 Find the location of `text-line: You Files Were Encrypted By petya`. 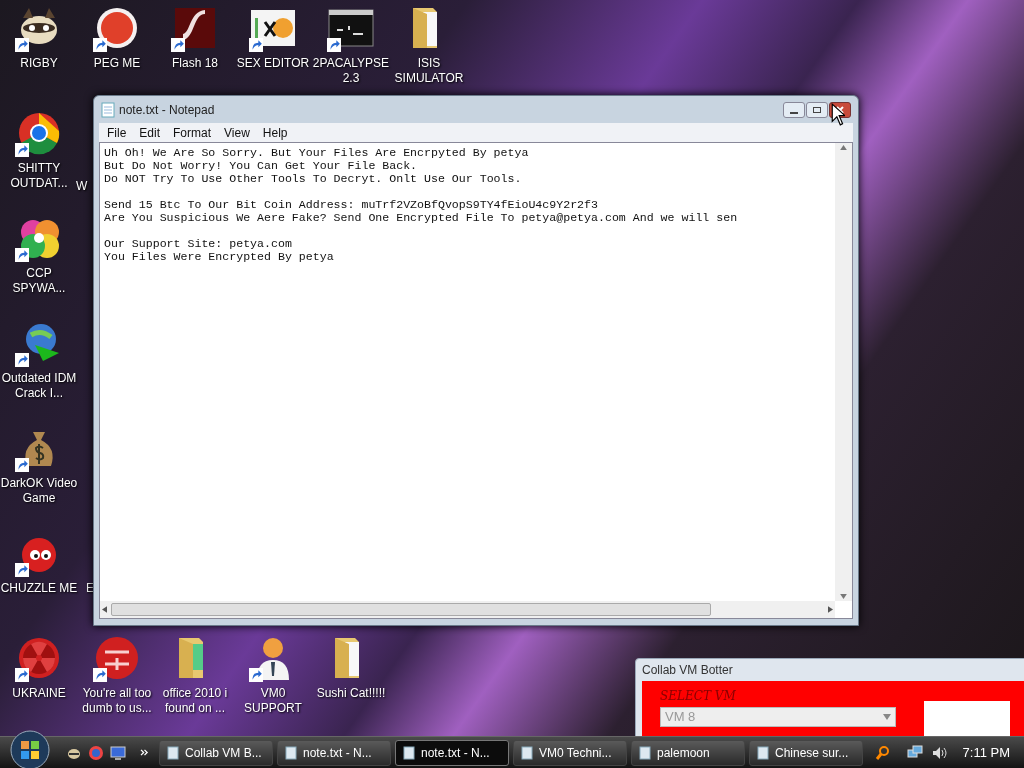

text-line: You Files Were Encrypted By petya is located at coordinates (219, 256).